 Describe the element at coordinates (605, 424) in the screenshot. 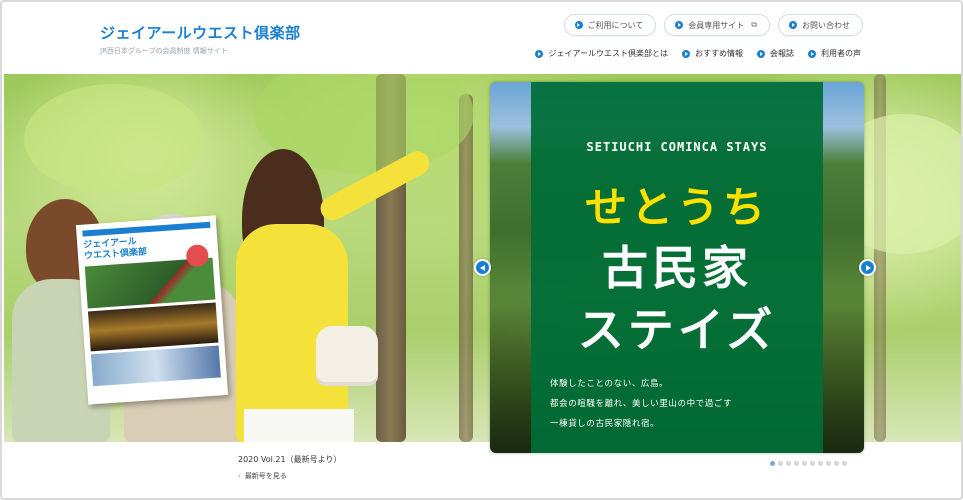

I see `slide-desc-line: 一棟貸しの古民家隠れ宿。` at that location.